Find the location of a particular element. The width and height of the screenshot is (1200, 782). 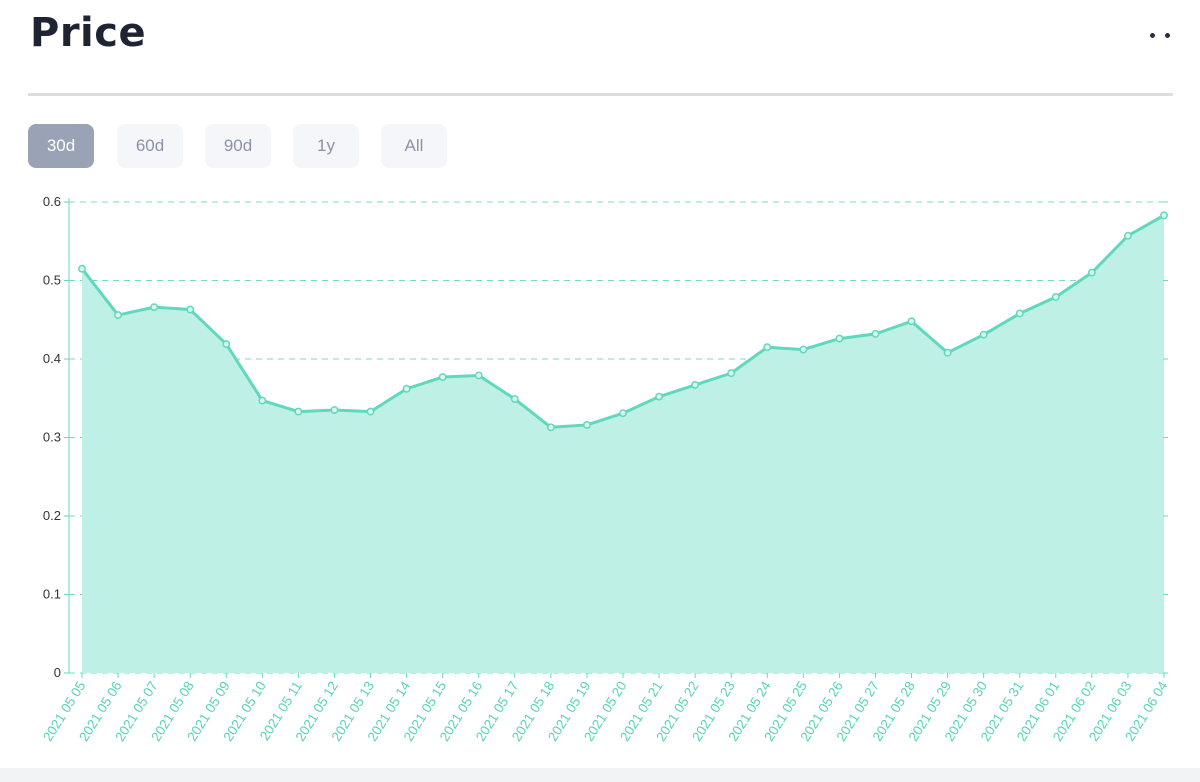

header-divider is located at coordinates (600, 94).